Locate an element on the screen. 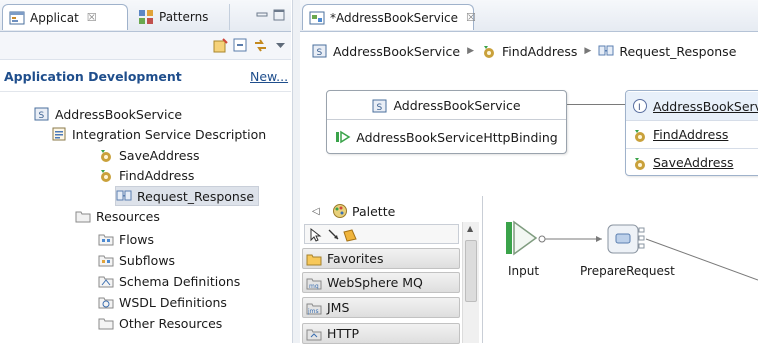 This screenshot has width=758, height=345. interface-title: AddressBookServ is located at coordinates (705, 106).